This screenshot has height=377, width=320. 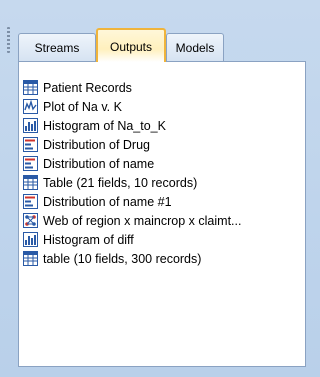 I want to click on tab-streams-label: Streams, so click(x=57, y=47).